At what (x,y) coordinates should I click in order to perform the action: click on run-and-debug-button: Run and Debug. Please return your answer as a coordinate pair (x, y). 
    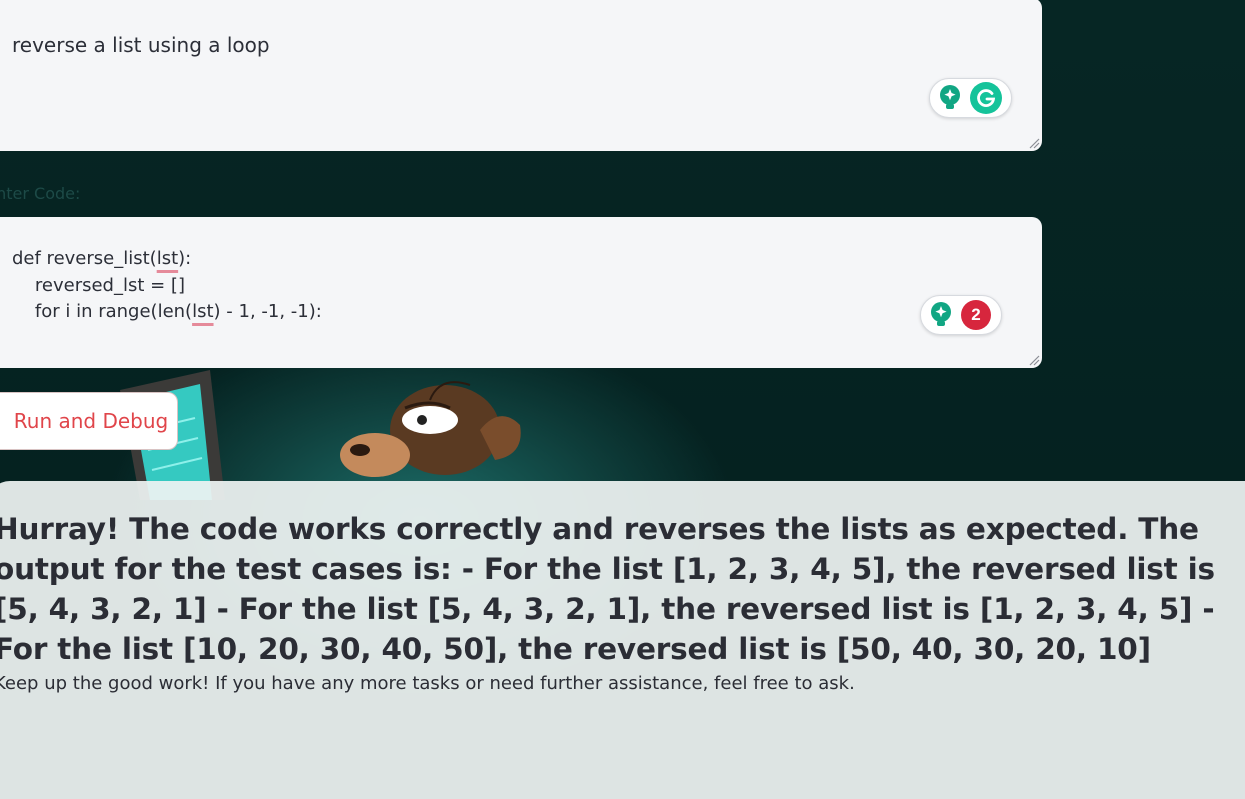
    Looking at the image, I should click on (89, 421).